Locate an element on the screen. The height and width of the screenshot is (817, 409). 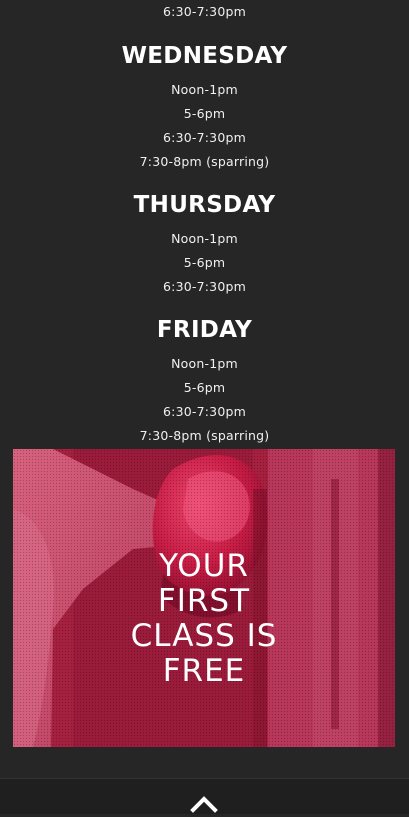
page-footer is located at coordinates (204, 796).